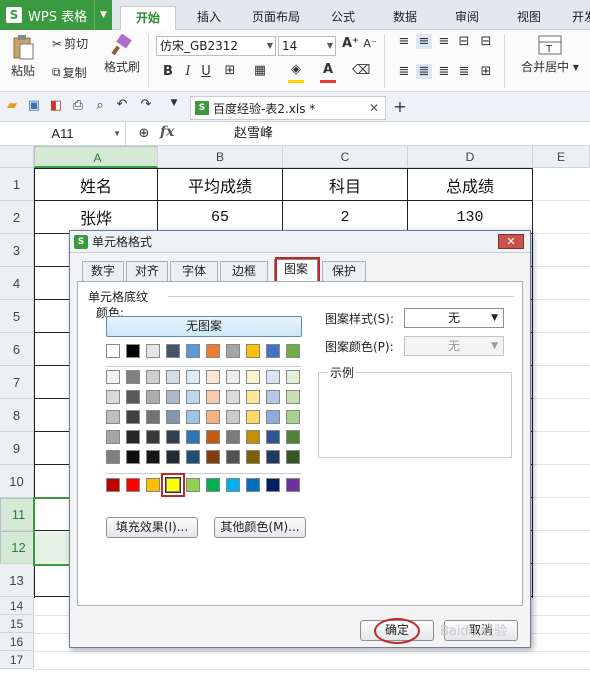 The height and width of the screenshot is (675, 590). Describe the element at coordinates (467, 18) in the screenshot. I see `tab-review: 审阅` at that location.